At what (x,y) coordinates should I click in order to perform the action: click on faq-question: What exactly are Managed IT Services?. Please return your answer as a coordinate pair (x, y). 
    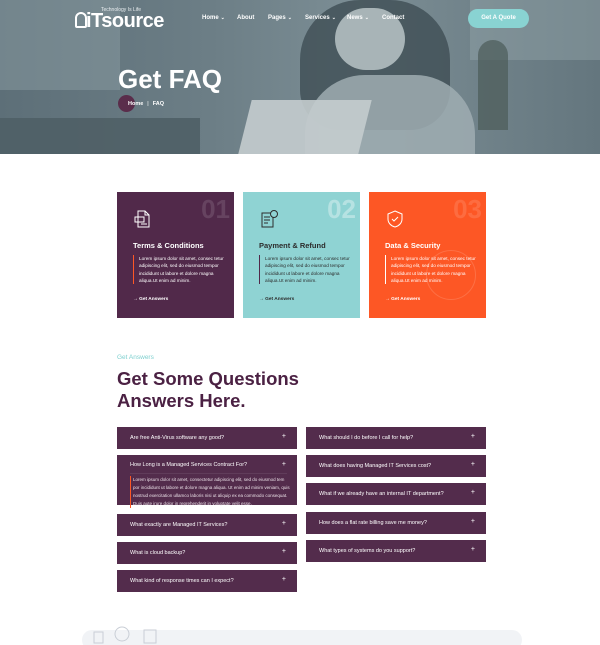
    Looking at the image, I should click on (179, 525).